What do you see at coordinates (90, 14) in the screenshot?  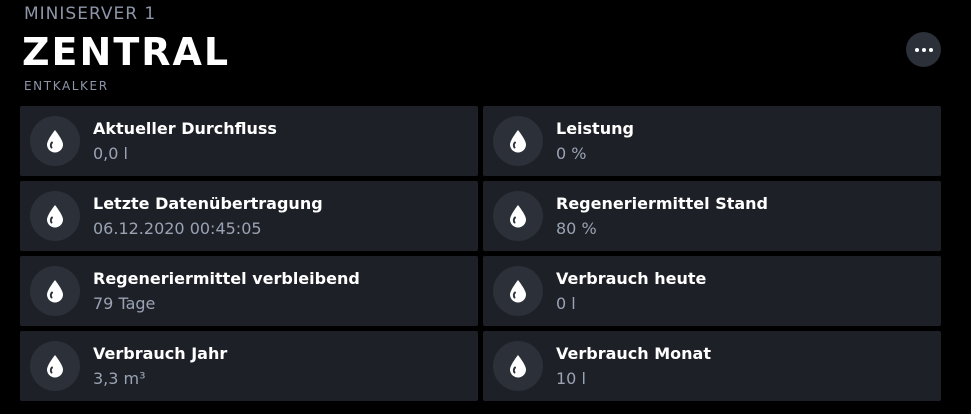 I see `server-name: MINISERVER 1` at bounding box center [90, 14].